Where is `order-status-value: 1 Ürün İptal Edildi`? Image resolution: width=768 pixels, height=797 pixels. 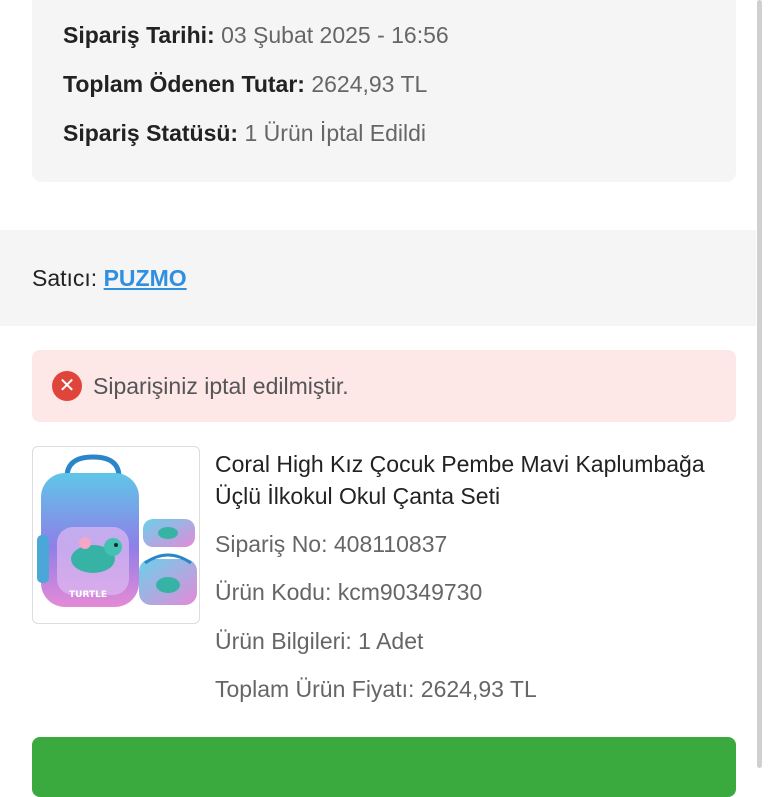 order-status-value: 1 Ürün İptal Edildi is located at coordinates (335, 133).